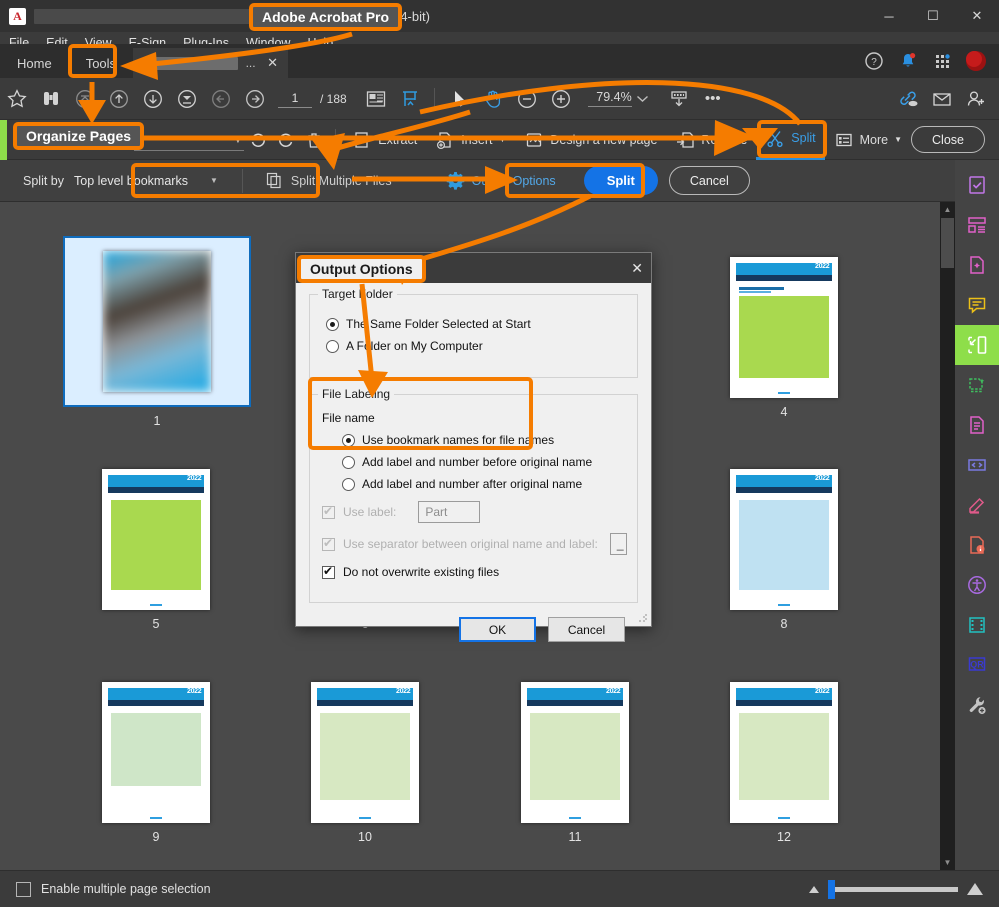 The height and width of the screenshot is (907, 999). Describe the element at coordinates (637, 268) in the screenshot. I see `dialog-close-icon: ✕` at that location.